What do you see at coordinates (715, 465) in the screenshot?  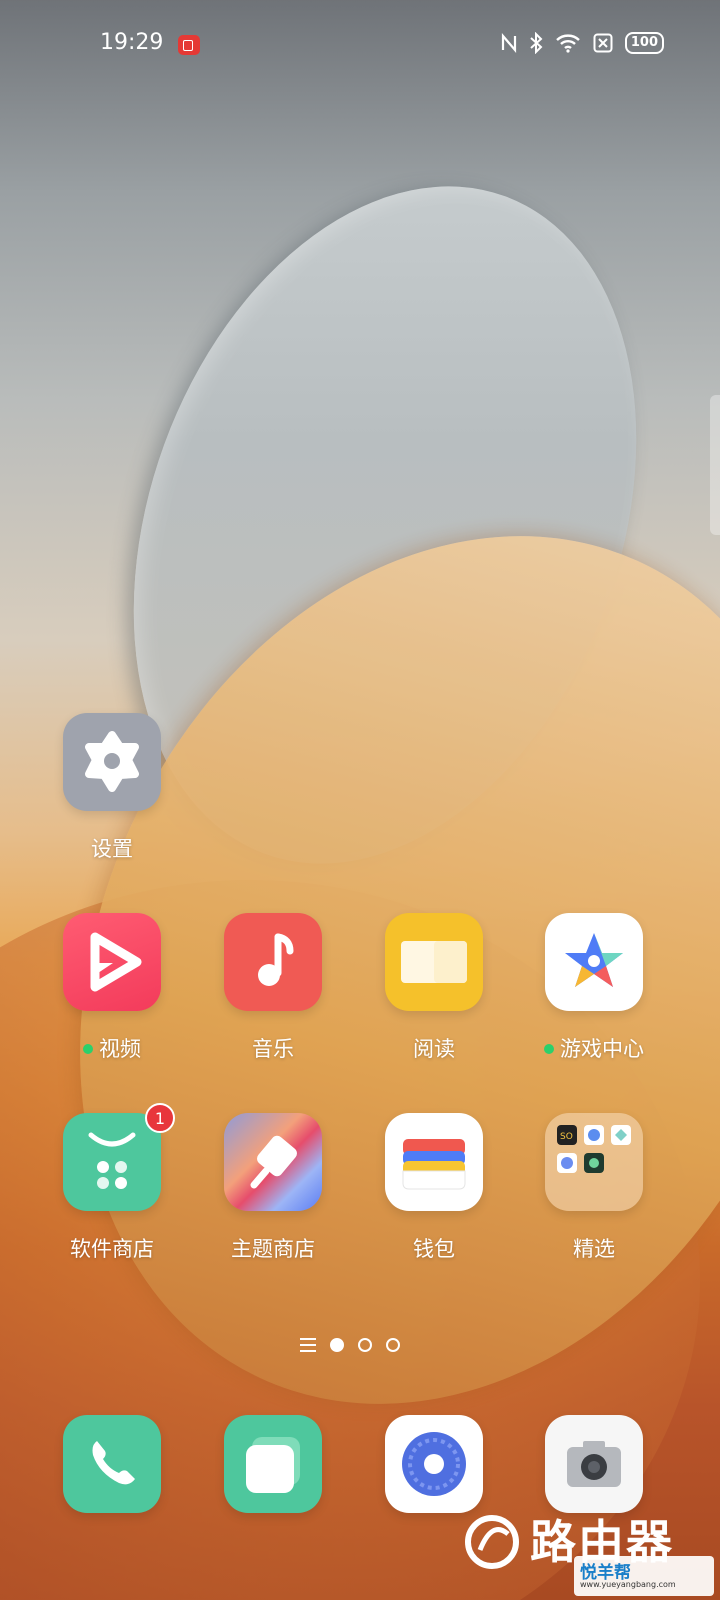 I see `edge-panel-handle` at bounding box center [715, 465].